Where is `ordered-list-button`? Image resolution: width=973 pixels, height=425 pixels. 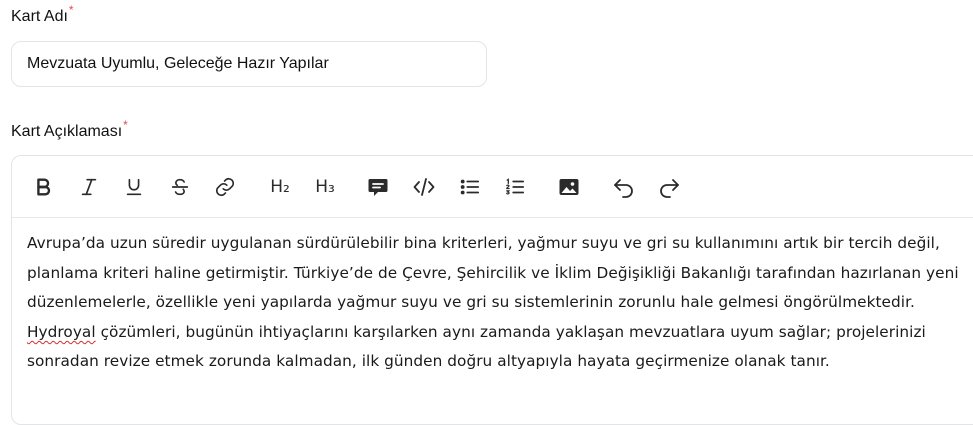 ordered-list-button is located at coordinates (515, 187).